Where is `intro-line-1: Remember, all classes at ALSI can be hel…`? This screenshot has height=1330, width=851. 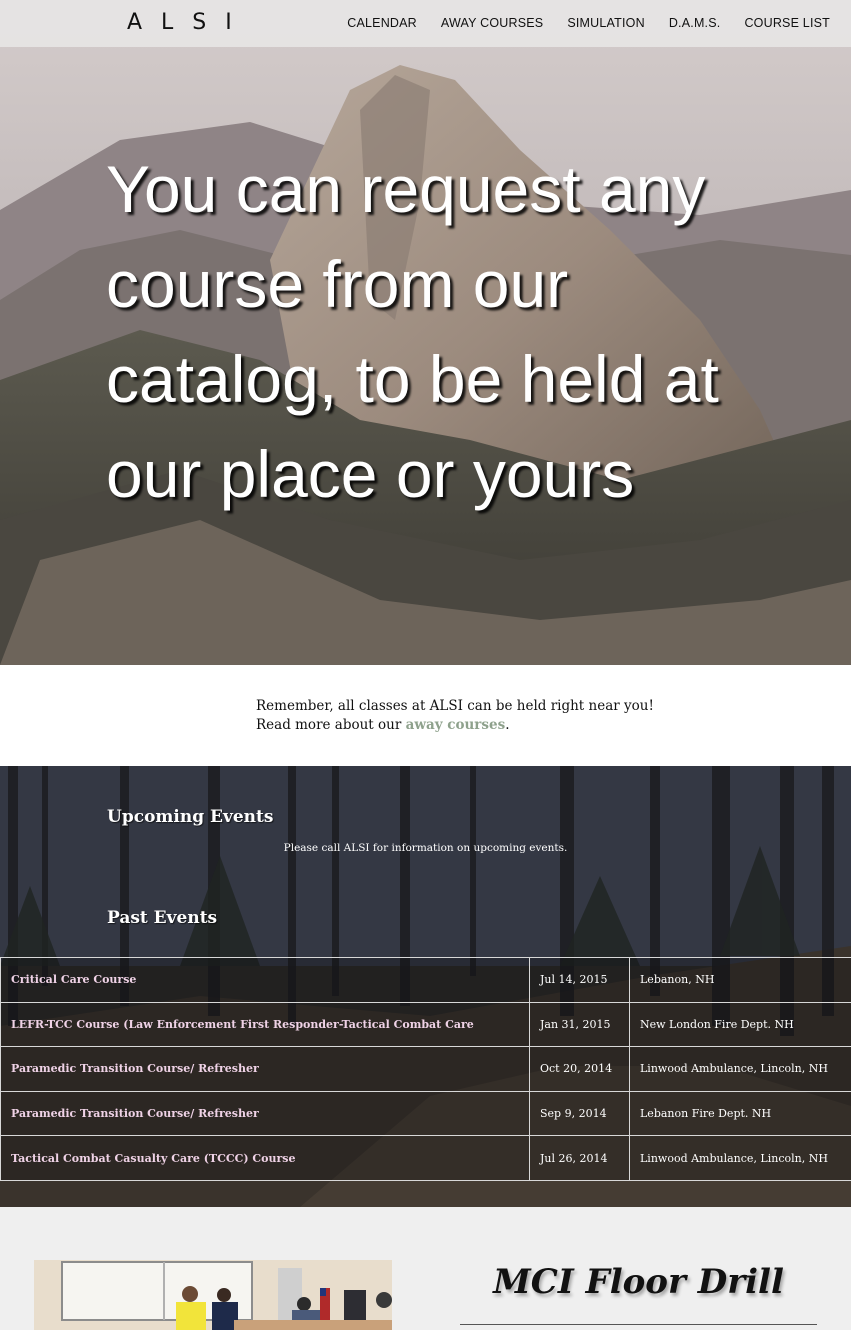
intro-line-1: Remember, all classes at ALSI can be hel… is located at coordinates (455, 706).